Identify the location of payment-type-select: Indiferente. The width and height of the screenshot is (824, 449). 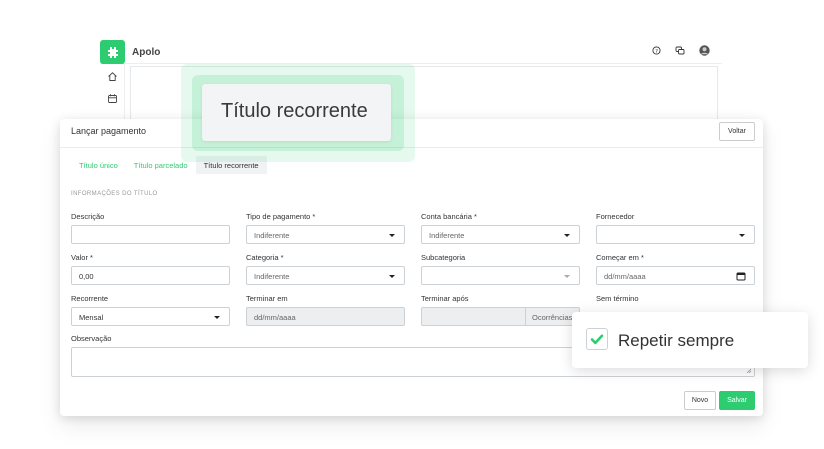
(325, 234).